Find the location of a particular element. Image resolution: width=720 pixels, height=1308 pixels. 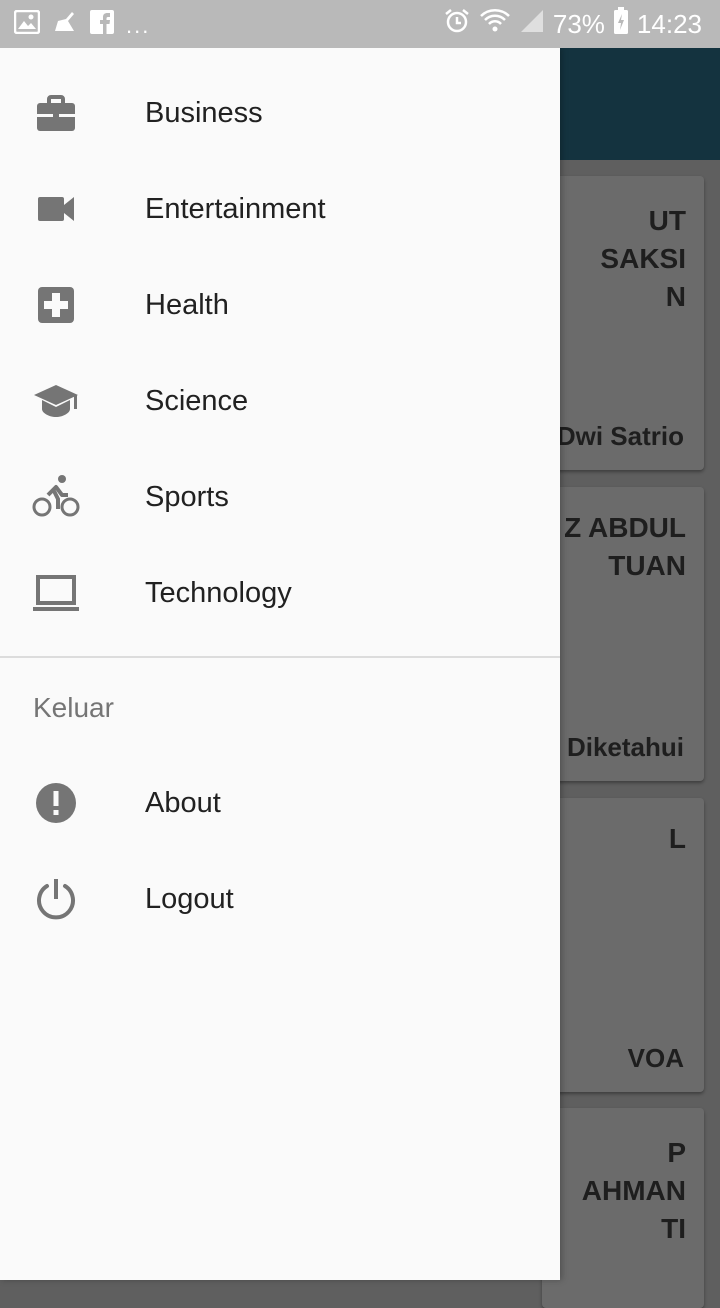

battery-percent: 73% is located at coordinates (578, 23).